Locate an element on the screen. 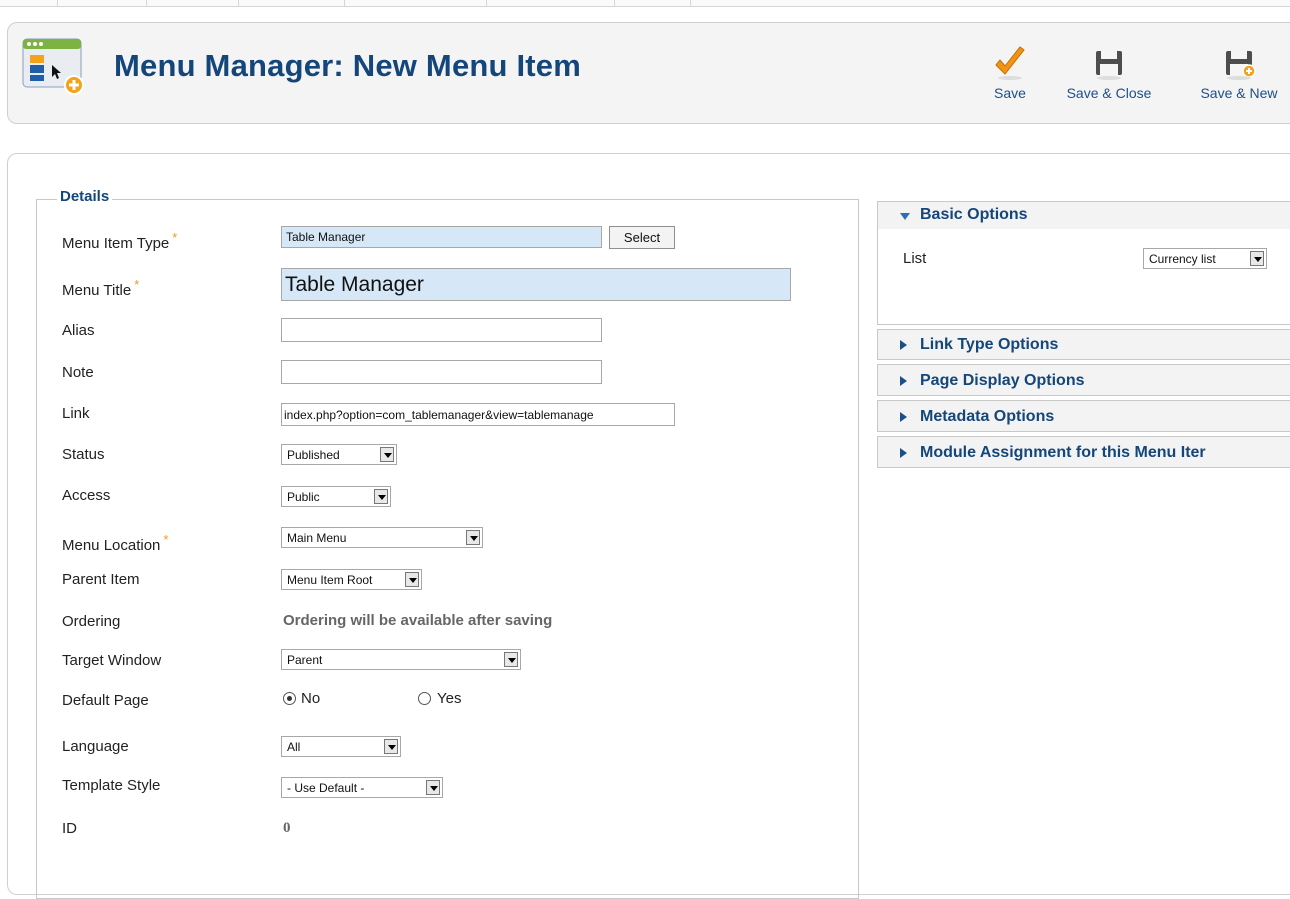  menu-location-label: Menu Location * is located at coordinates (115, 543).